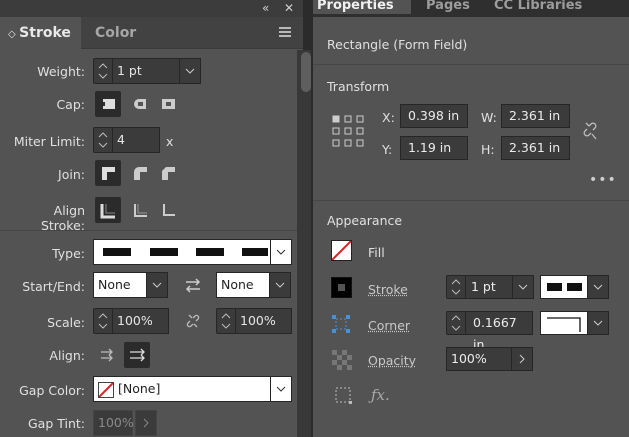  What do you see at coordinates (362, 7) in the screenshot?
I see `tab-properties: Properties` at bounding box center [362, 7].